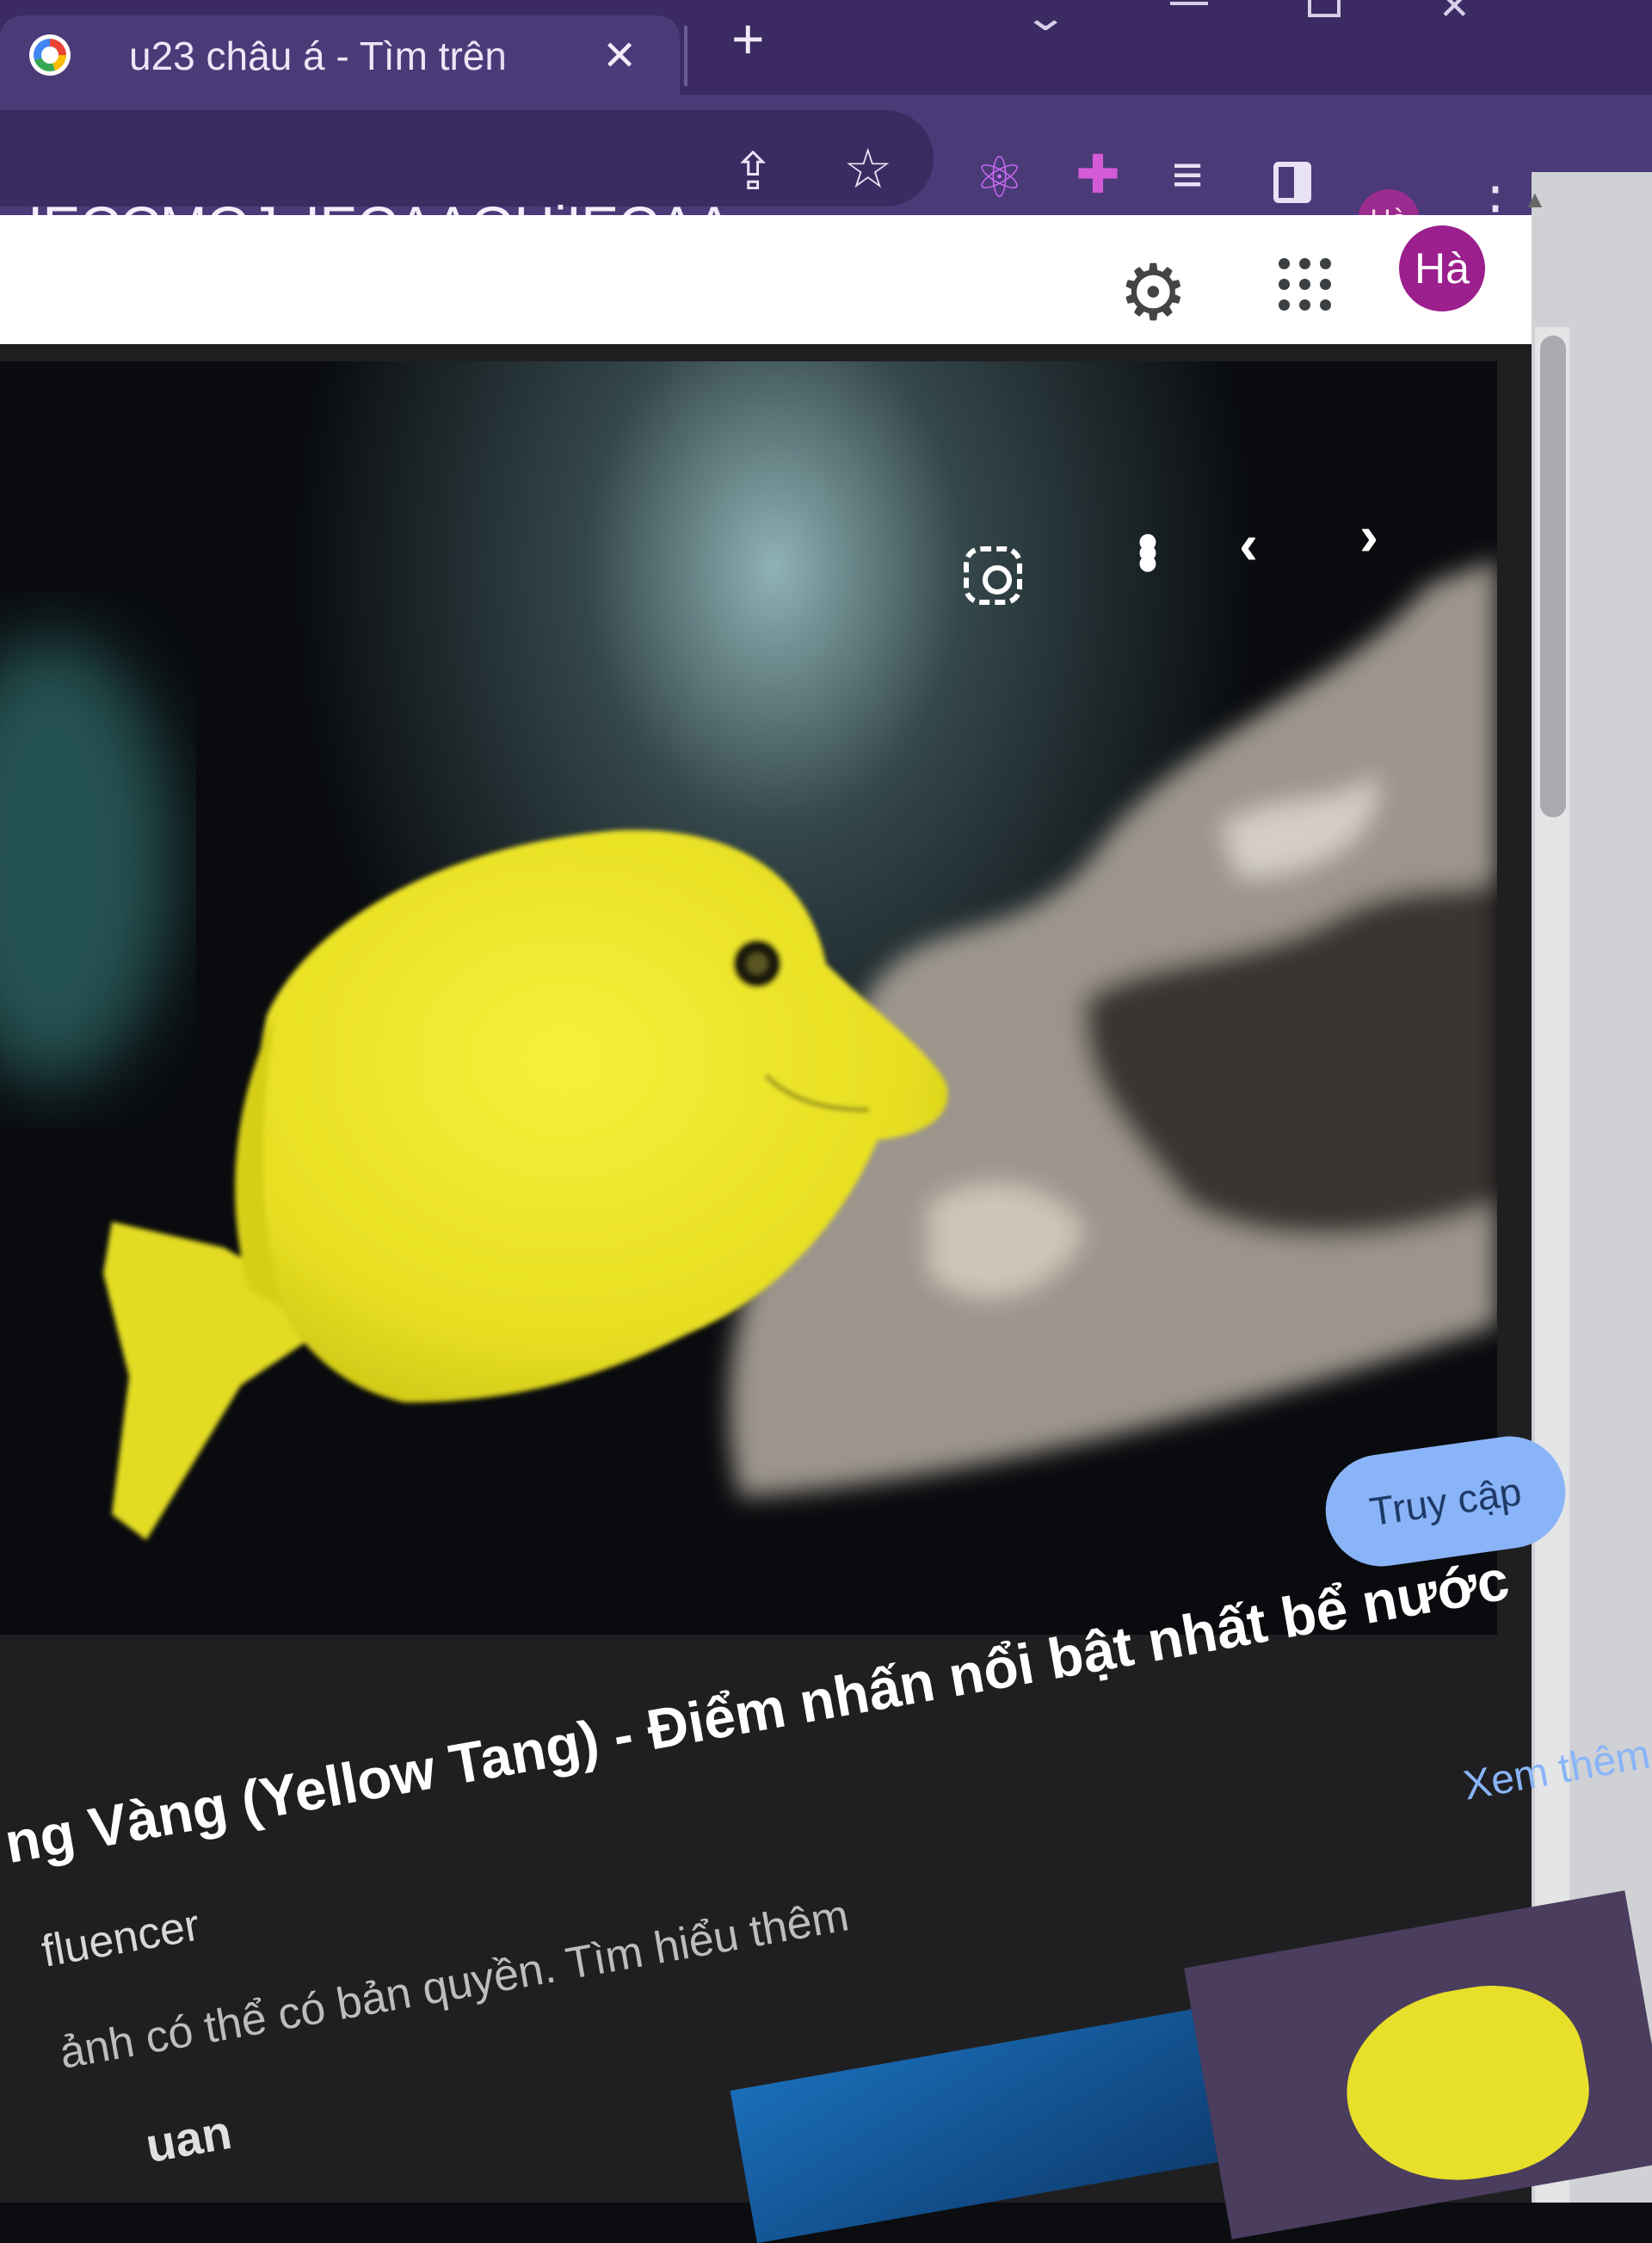 The width and height of the screenshot is (1652, 2243). Describe the element at coordinates (467, 158) in the screenshot. I see `address-bar` at that location.